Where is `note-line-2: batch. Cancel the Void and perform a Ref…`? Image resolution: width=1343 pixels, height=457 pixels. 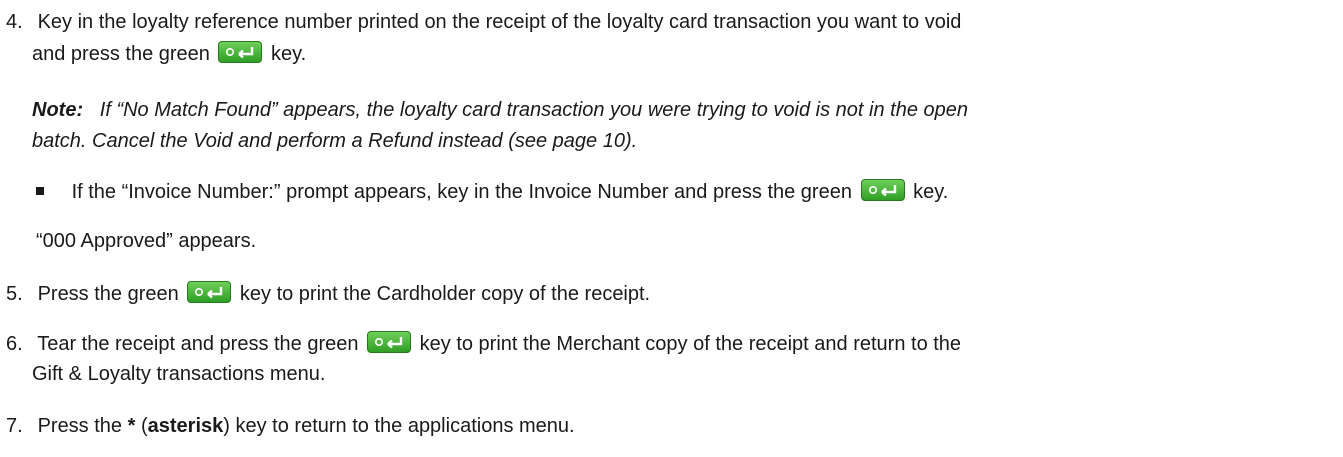
note-line-2: batch. Cancel the Void and perform a Ref… is located at coordinates (334, 141).